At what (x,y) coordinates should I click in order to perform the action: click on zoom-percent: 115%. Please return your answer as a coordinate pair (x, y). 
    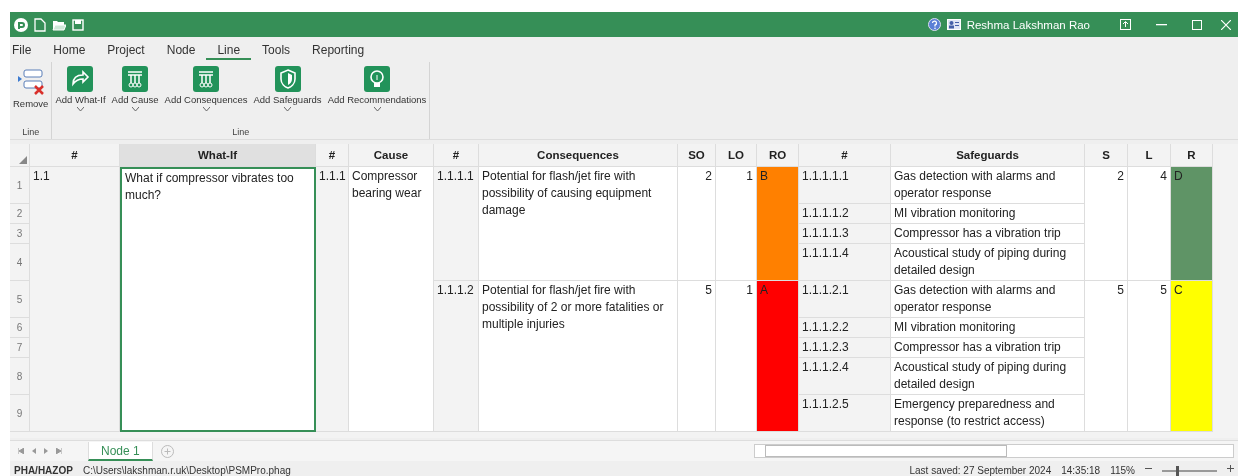
    Looking at the image, I should click on (1122, 470).